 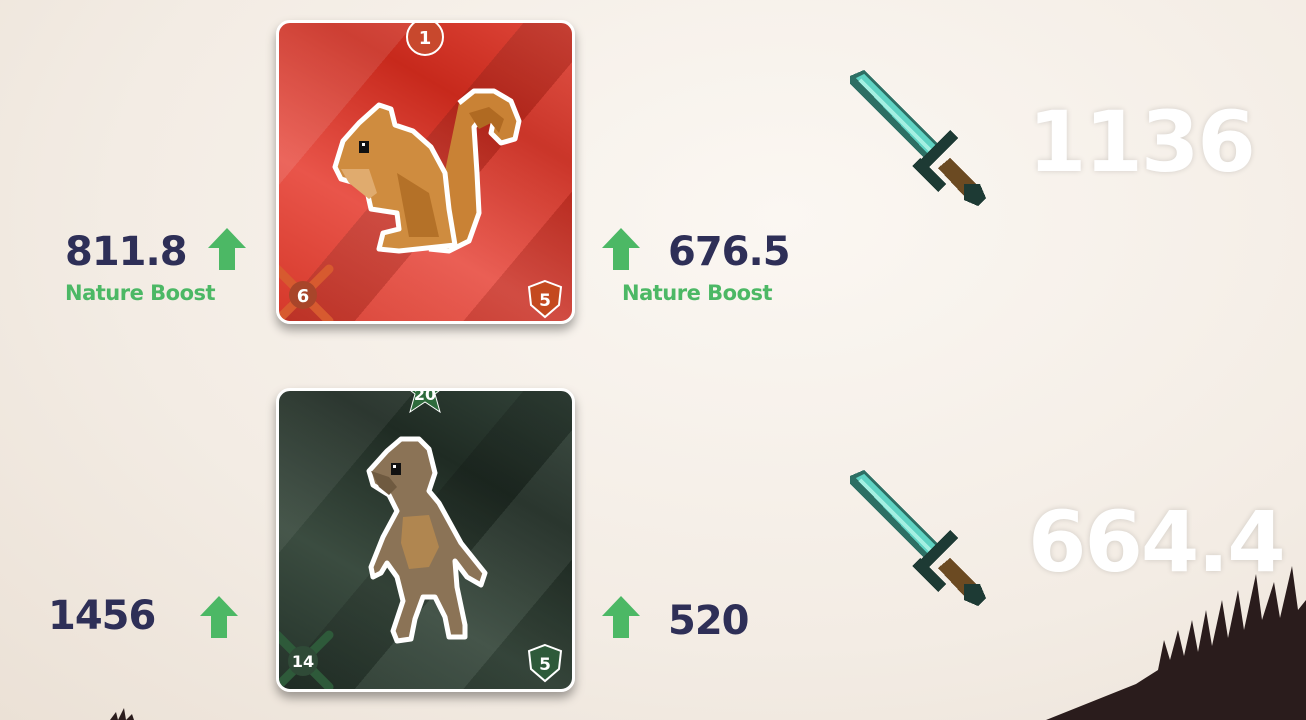 What do you see at coordinates (425, 172) in the screenshot?
I see `squirrel-card: 1 6 5` at bounding box center [425, 172].